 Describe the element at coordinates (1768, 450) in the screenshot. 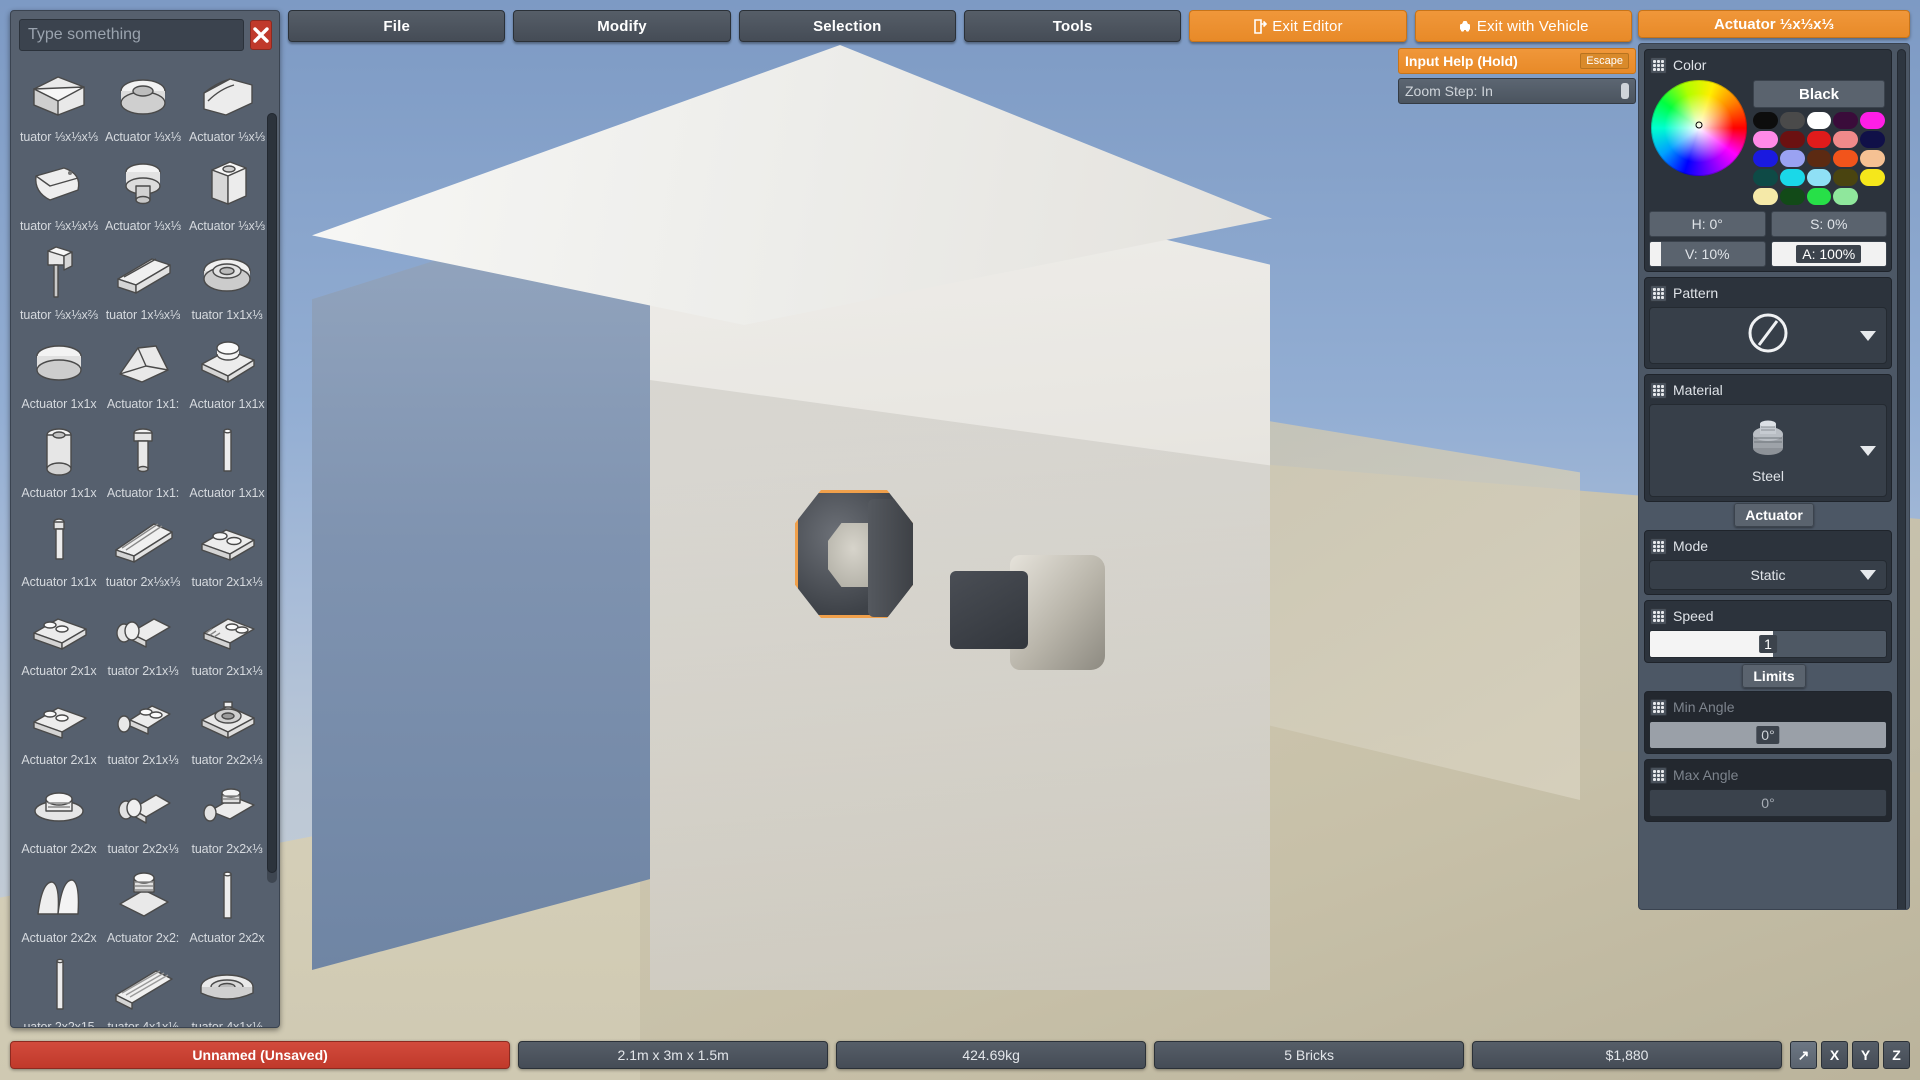

I see `material-dropdown: Steel` at that location.